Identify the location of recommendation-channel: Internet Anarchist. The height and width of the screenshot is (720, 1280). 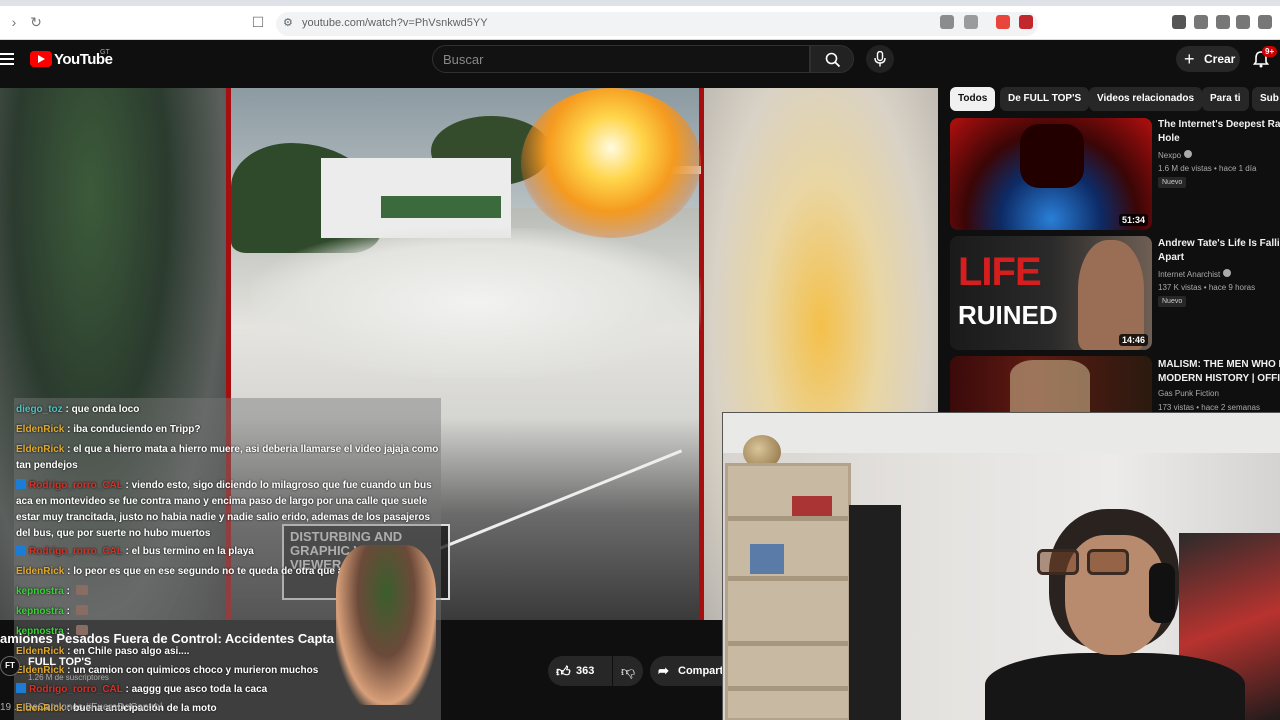
(1195, 274).